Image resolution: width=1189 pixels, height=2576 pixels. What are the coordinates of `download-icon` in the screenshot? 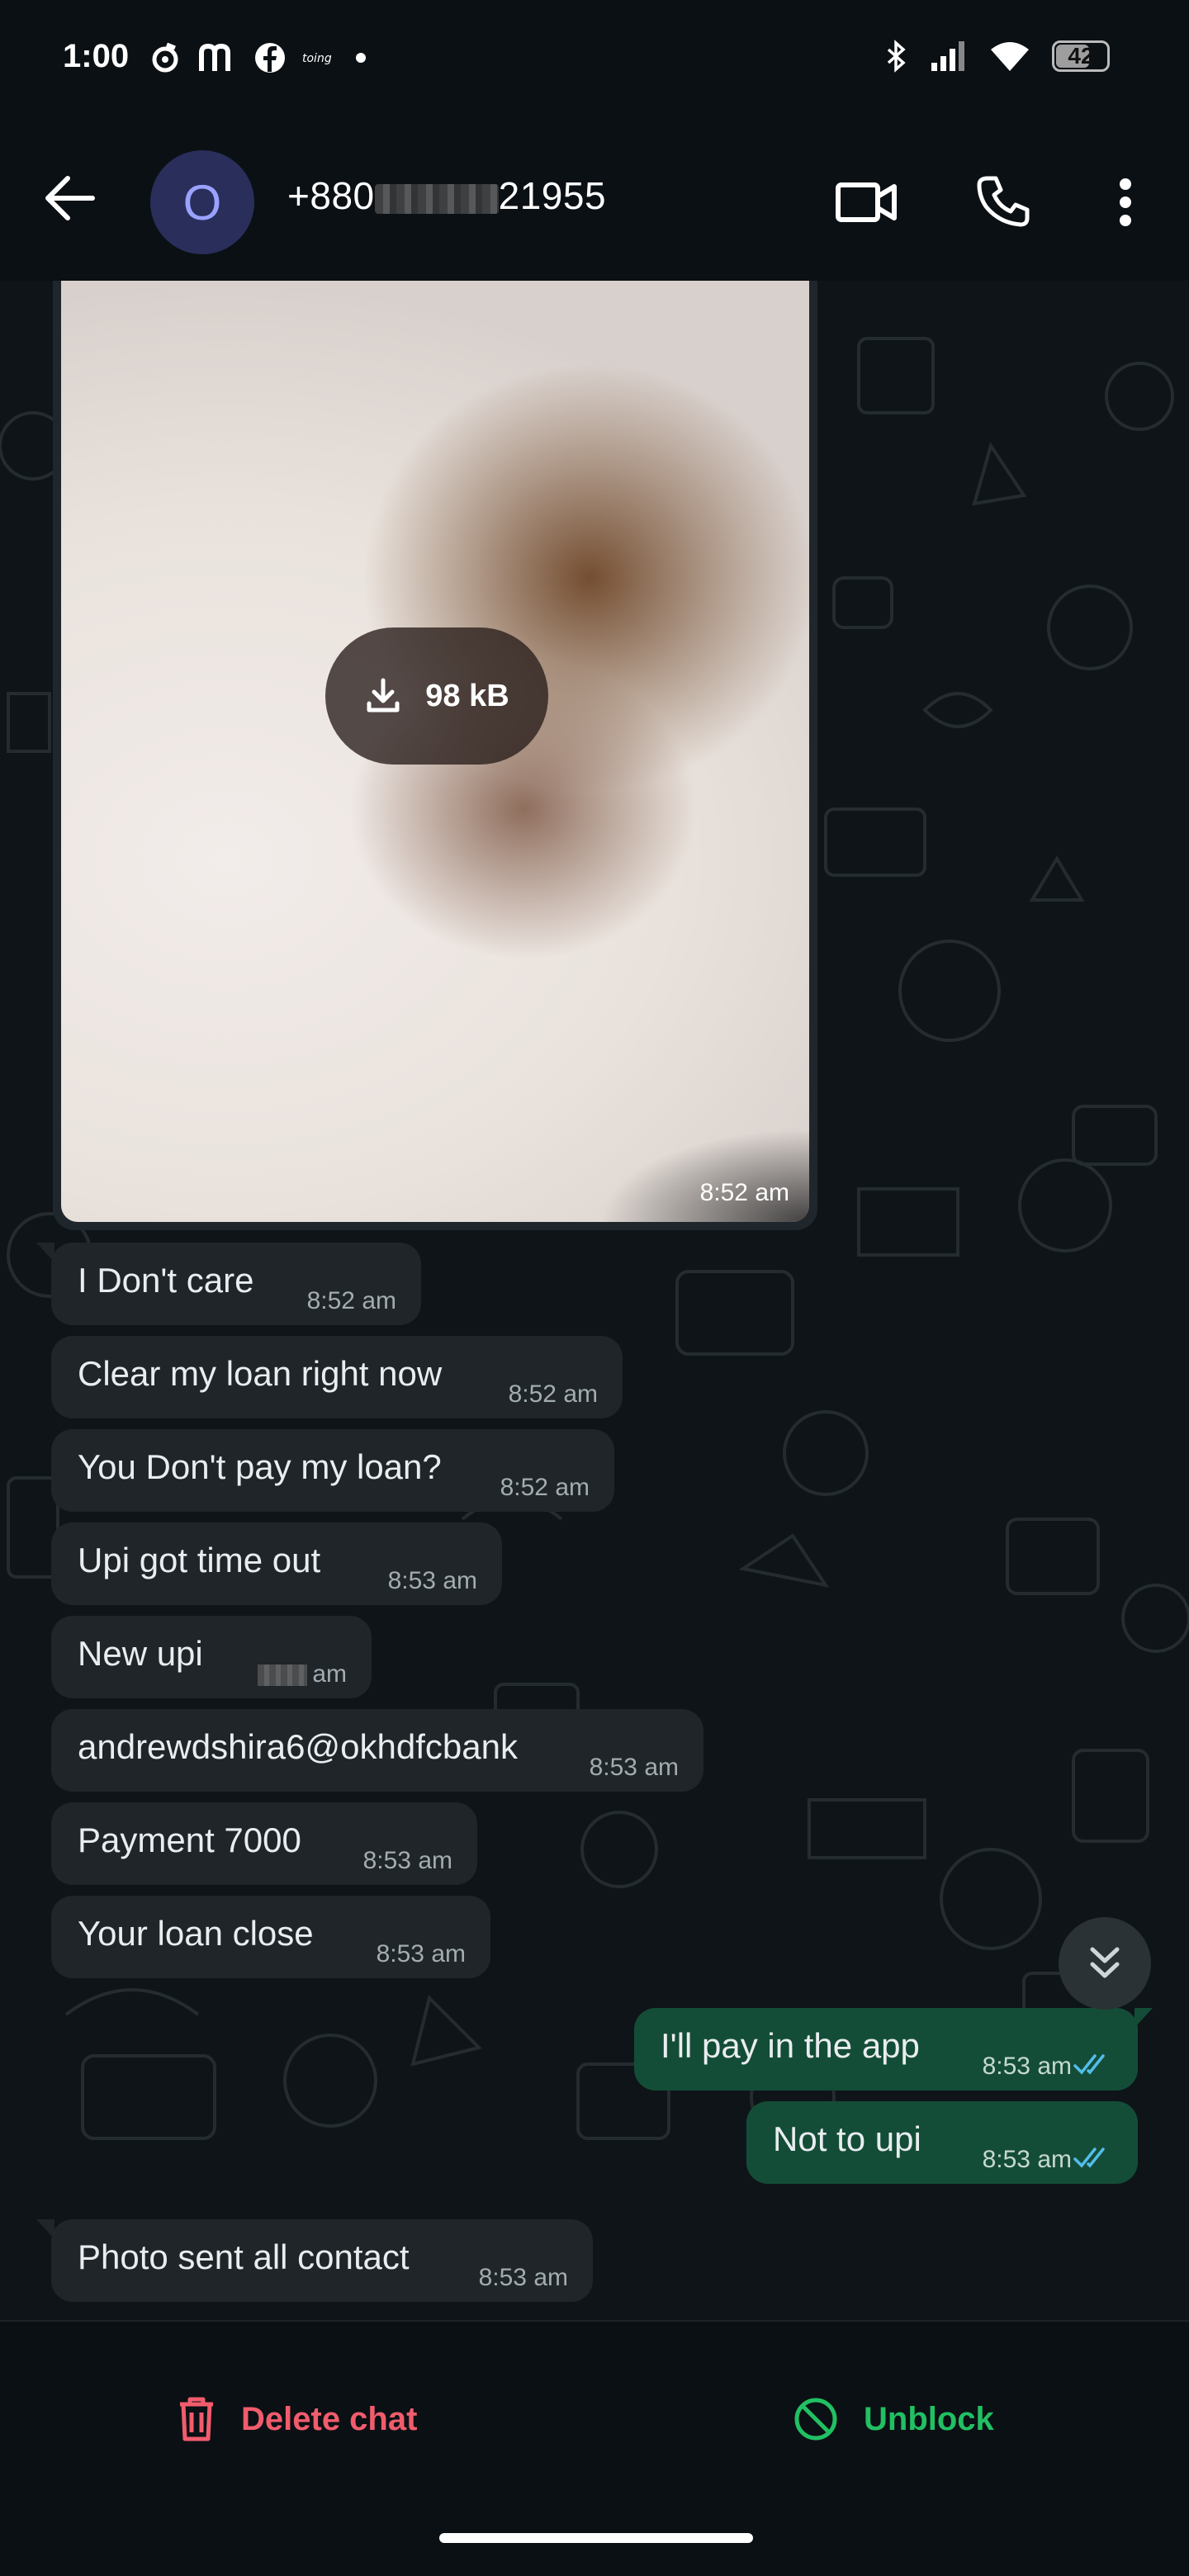 It's located at (383, 695).